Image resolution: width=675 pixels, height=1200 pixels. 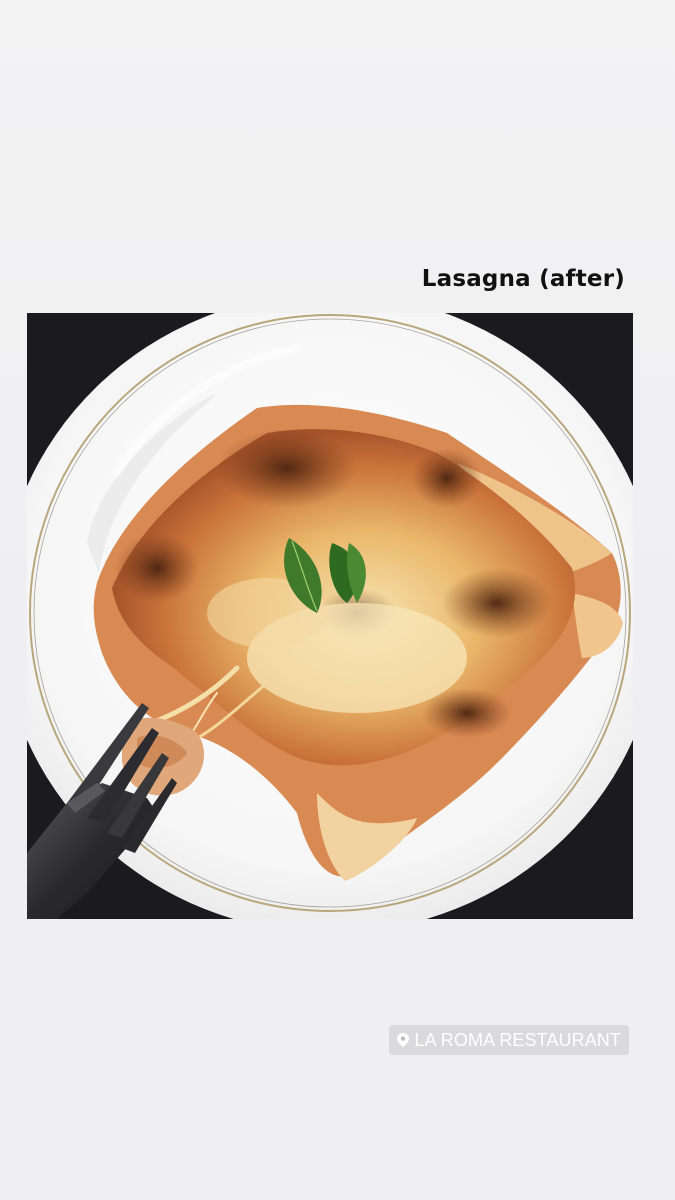 I want to click on story-caption: Lasagna (after), so click(x=523, y=279).